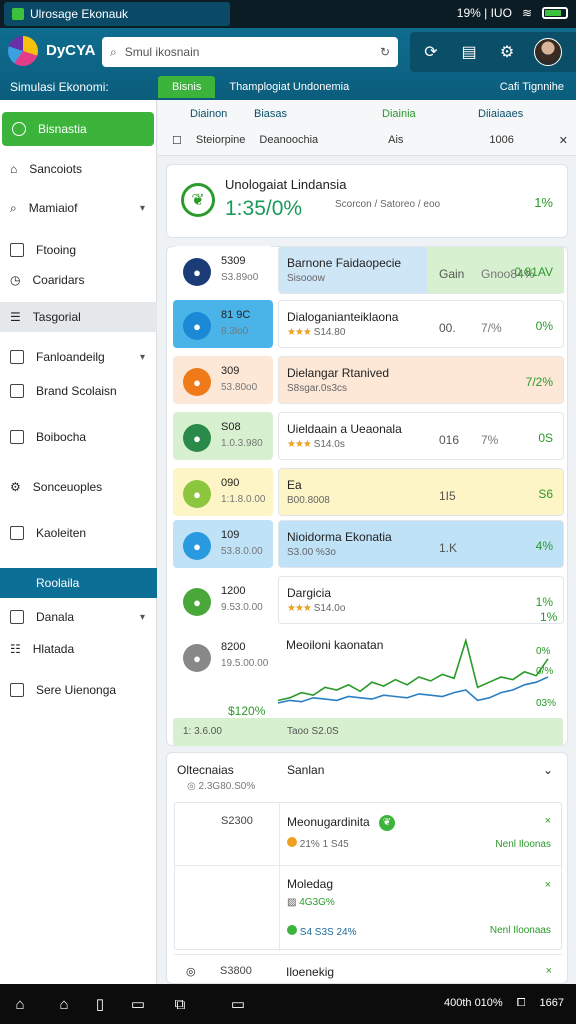 This screenshot has height=1024, width=576. What do you see at coordinates (56, 317) in the screenshot?
I see `sidebar-item-label: Tasgorial` at bounding box center [56, 317].